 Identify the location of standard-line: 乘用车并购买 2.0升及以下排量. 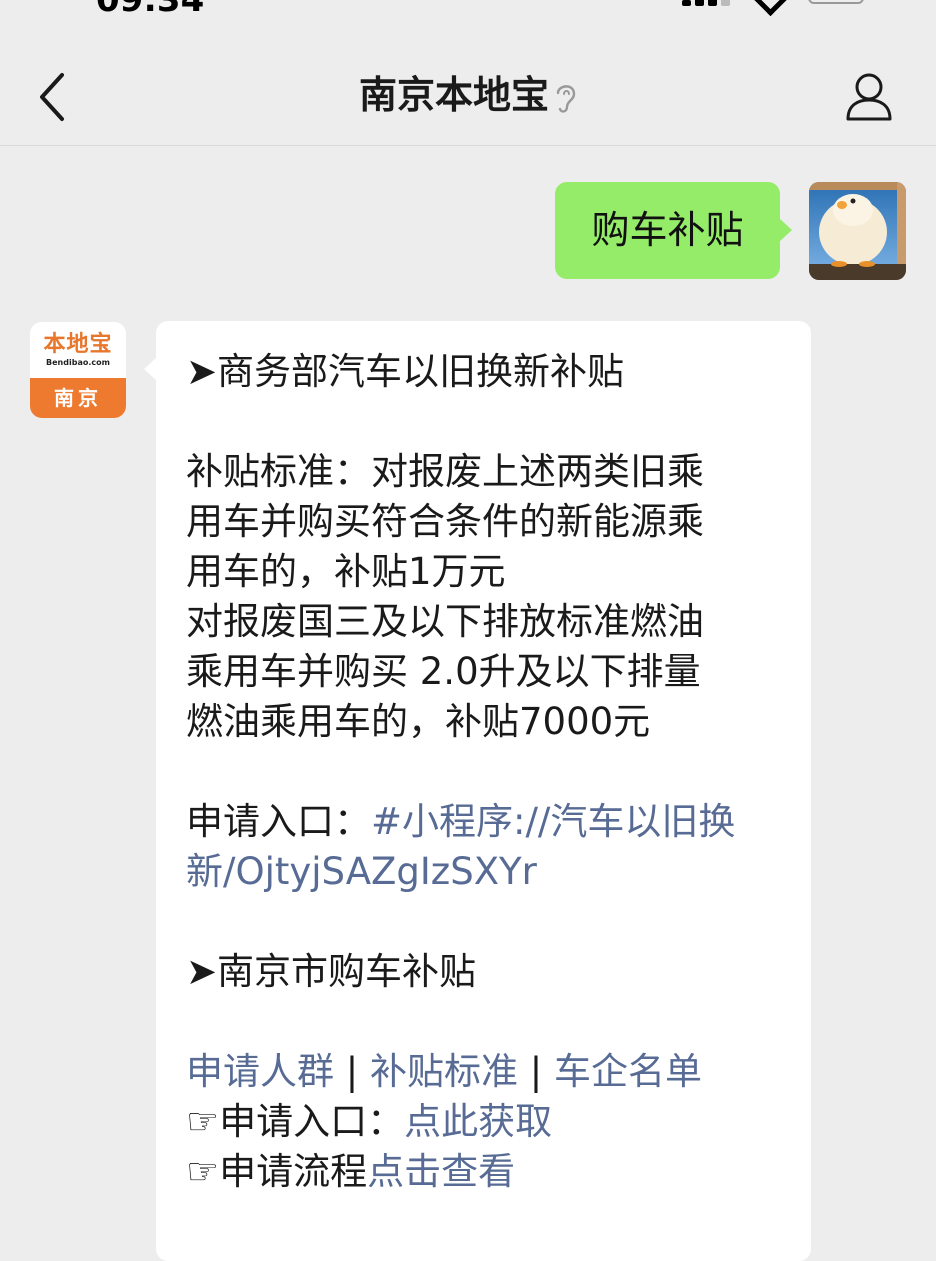
(443, 671).